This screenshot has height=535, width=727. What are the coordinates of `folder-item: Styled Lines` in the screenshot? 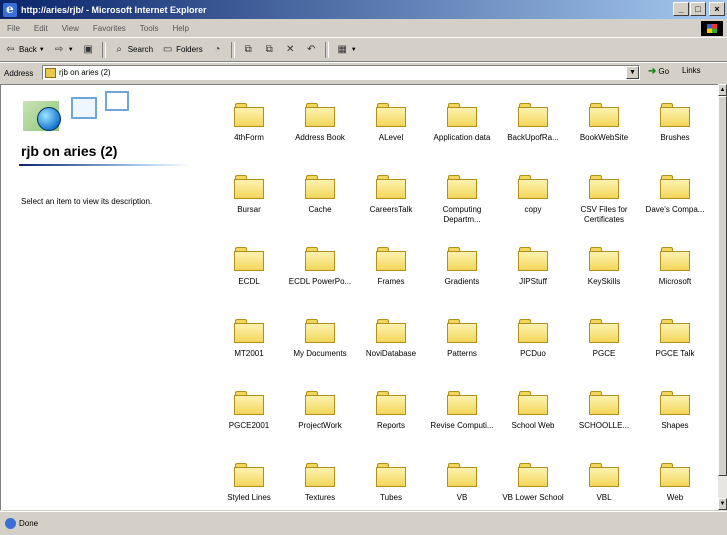 It's located at (249, 483).